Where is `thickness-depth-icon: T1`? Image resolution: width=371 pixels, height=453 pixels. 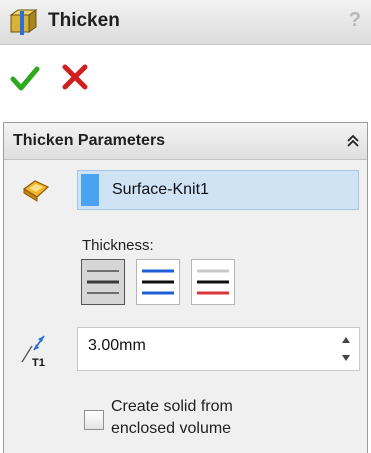
thickness-depth-icon: T1 is located at coordinates (33, 351).